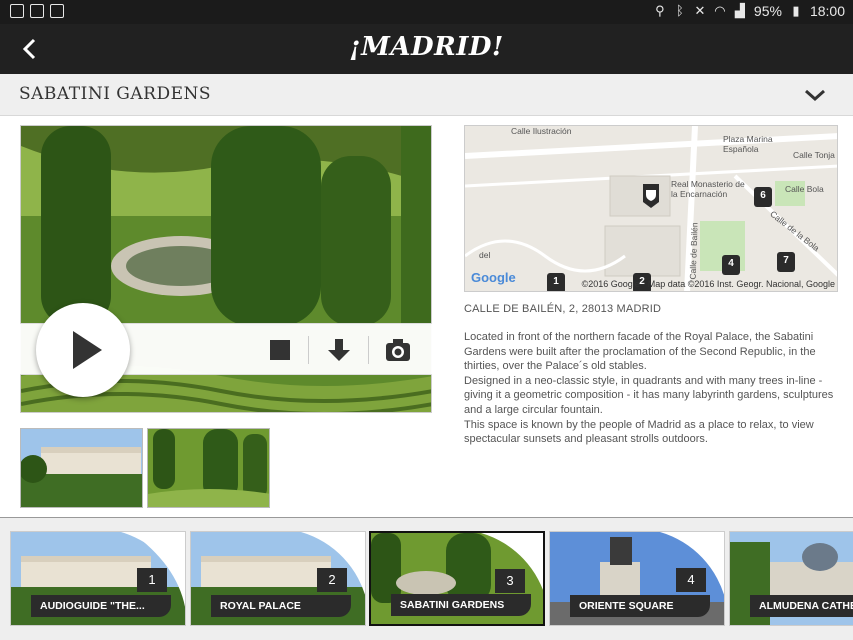 The height and width of the screenshot is (640, 853). What do you see at coordinates (541, 131) in the screenshot?
I see `map-street-label: Calle Ilustración` at bounding box center [541, 131].